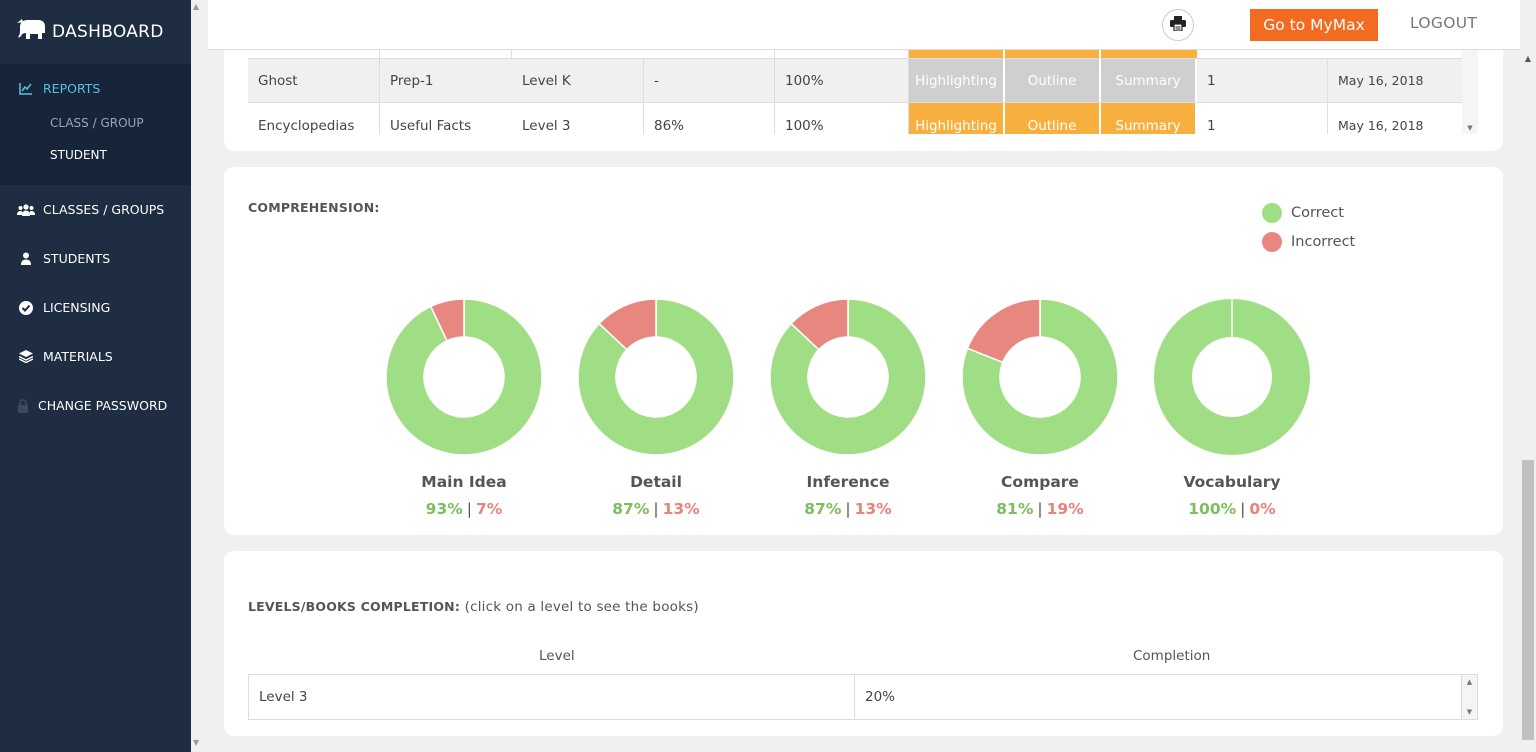  What do you see at coordinates (95, 209) in the screenshot?
I see `sidebar-item-classes-groups: CLASSES / GROUPS` at bounding box center [95, 209].